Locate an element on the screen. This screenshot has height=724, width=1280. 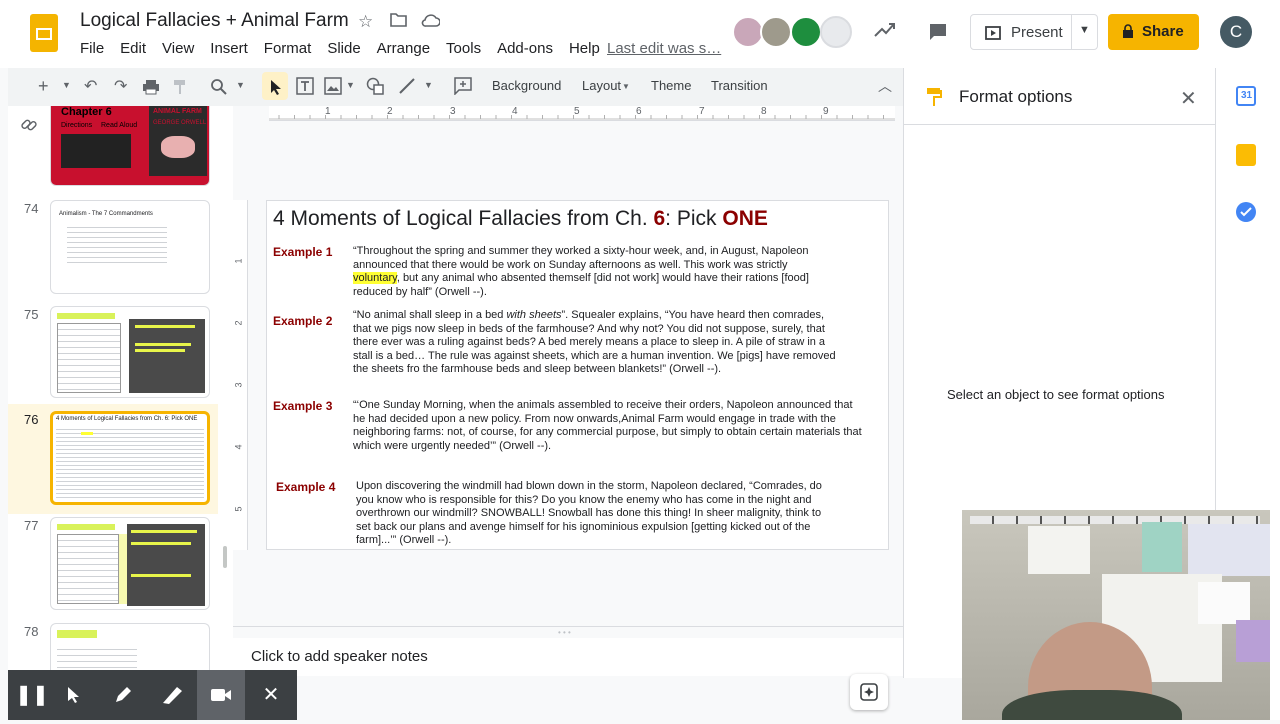
print-icon is located at coordinates (151, 89).